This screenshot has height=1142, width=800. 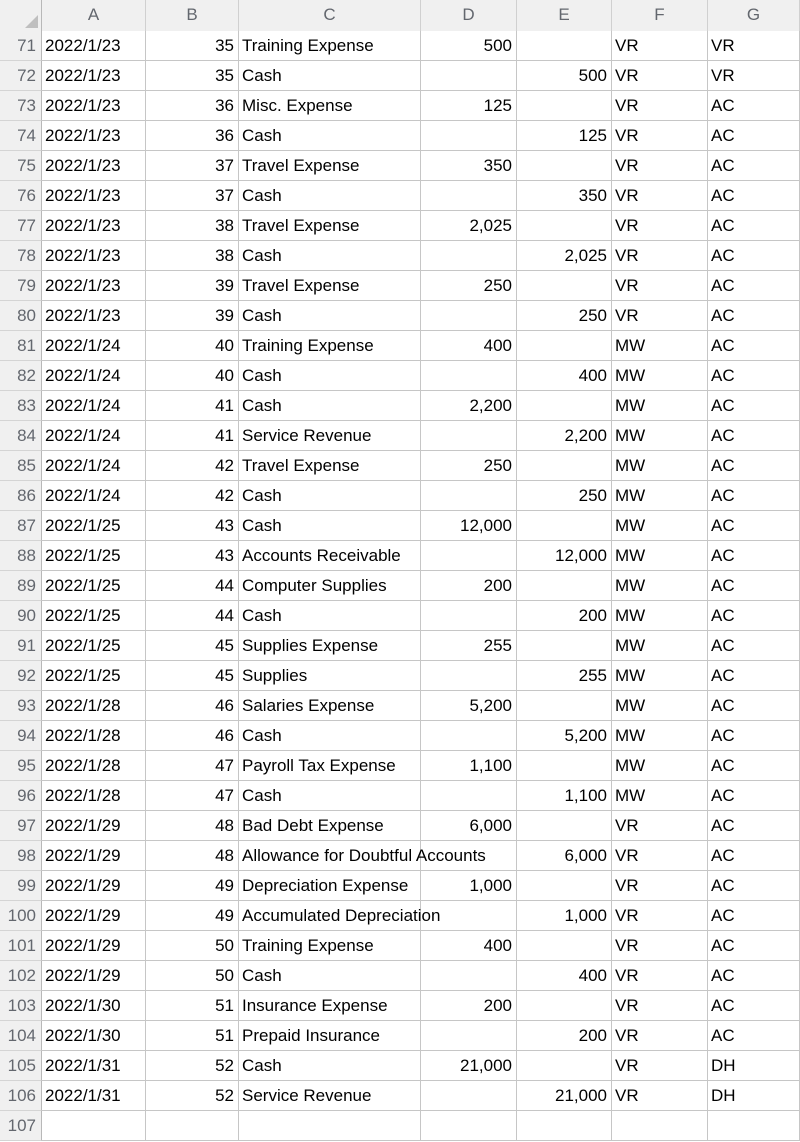 What do you see at coordinates (400, 976) in the screenshot?
I see `table-row: 1022022/1/2950Cash400VRACCash` at bounding box center [400, 976].